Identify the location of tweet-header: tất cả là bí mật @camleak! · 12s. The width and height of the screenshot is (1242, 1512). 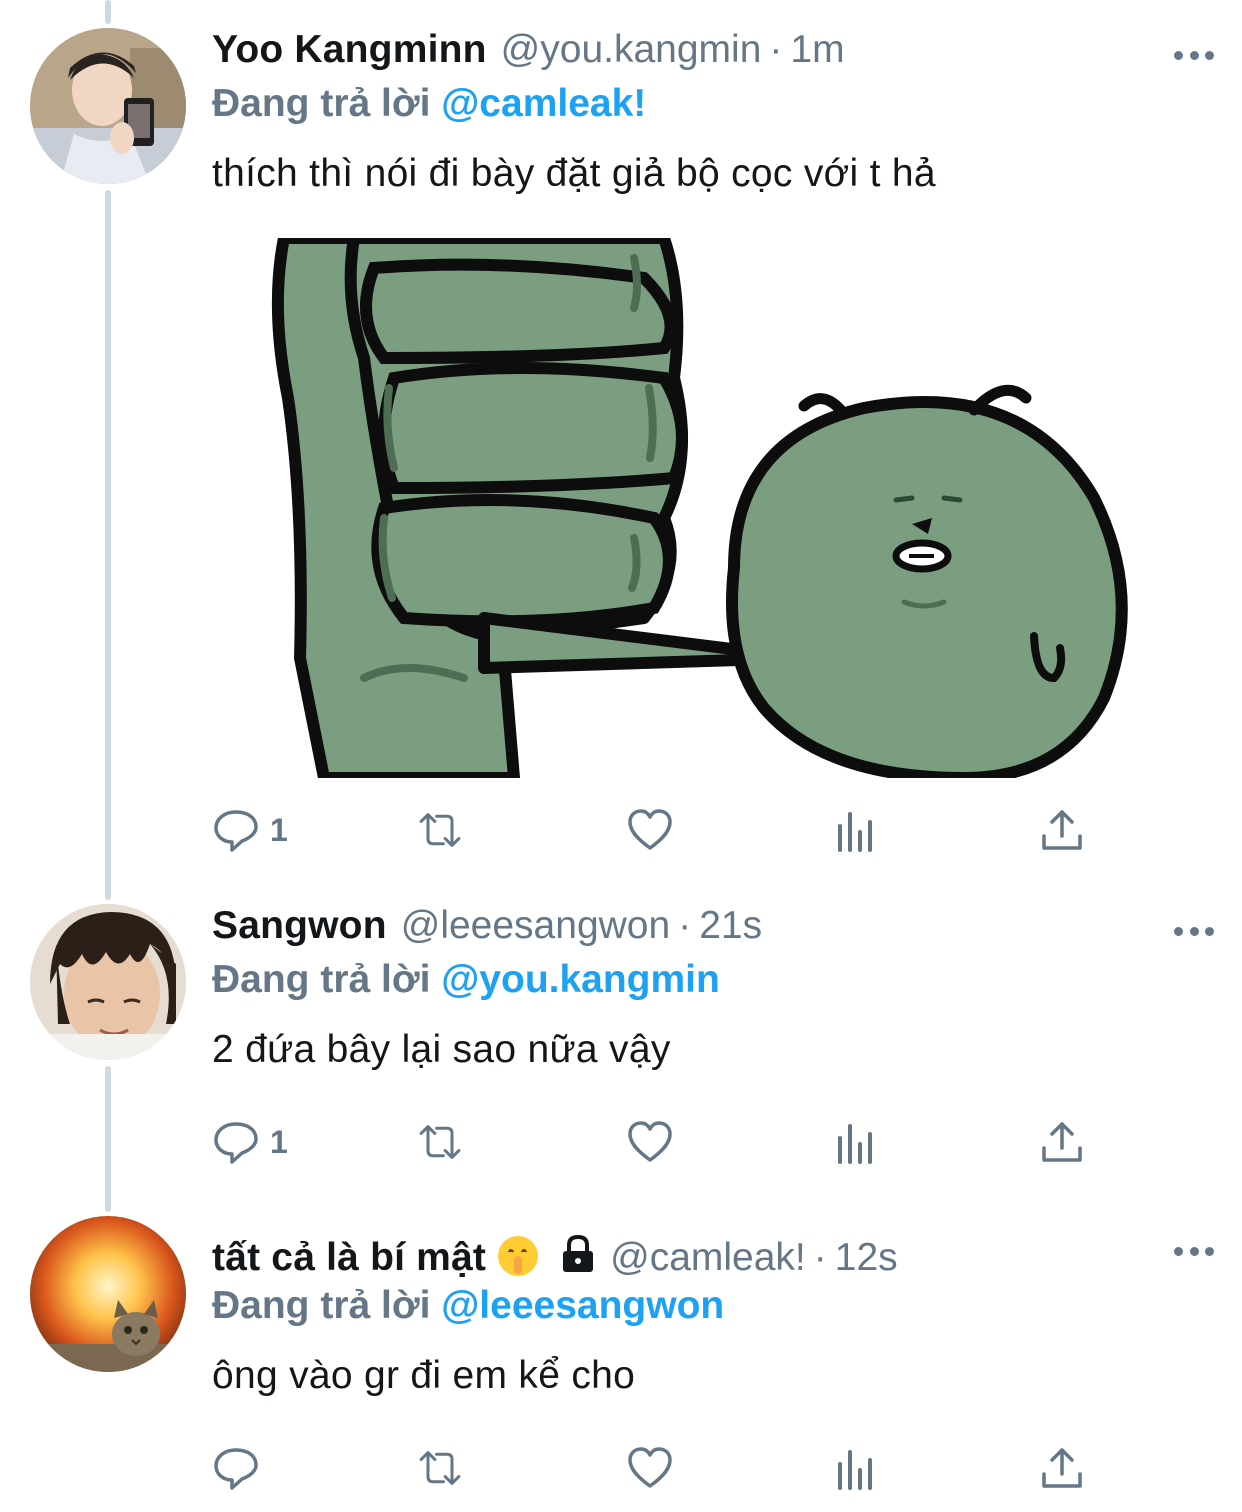
(667, 1256).